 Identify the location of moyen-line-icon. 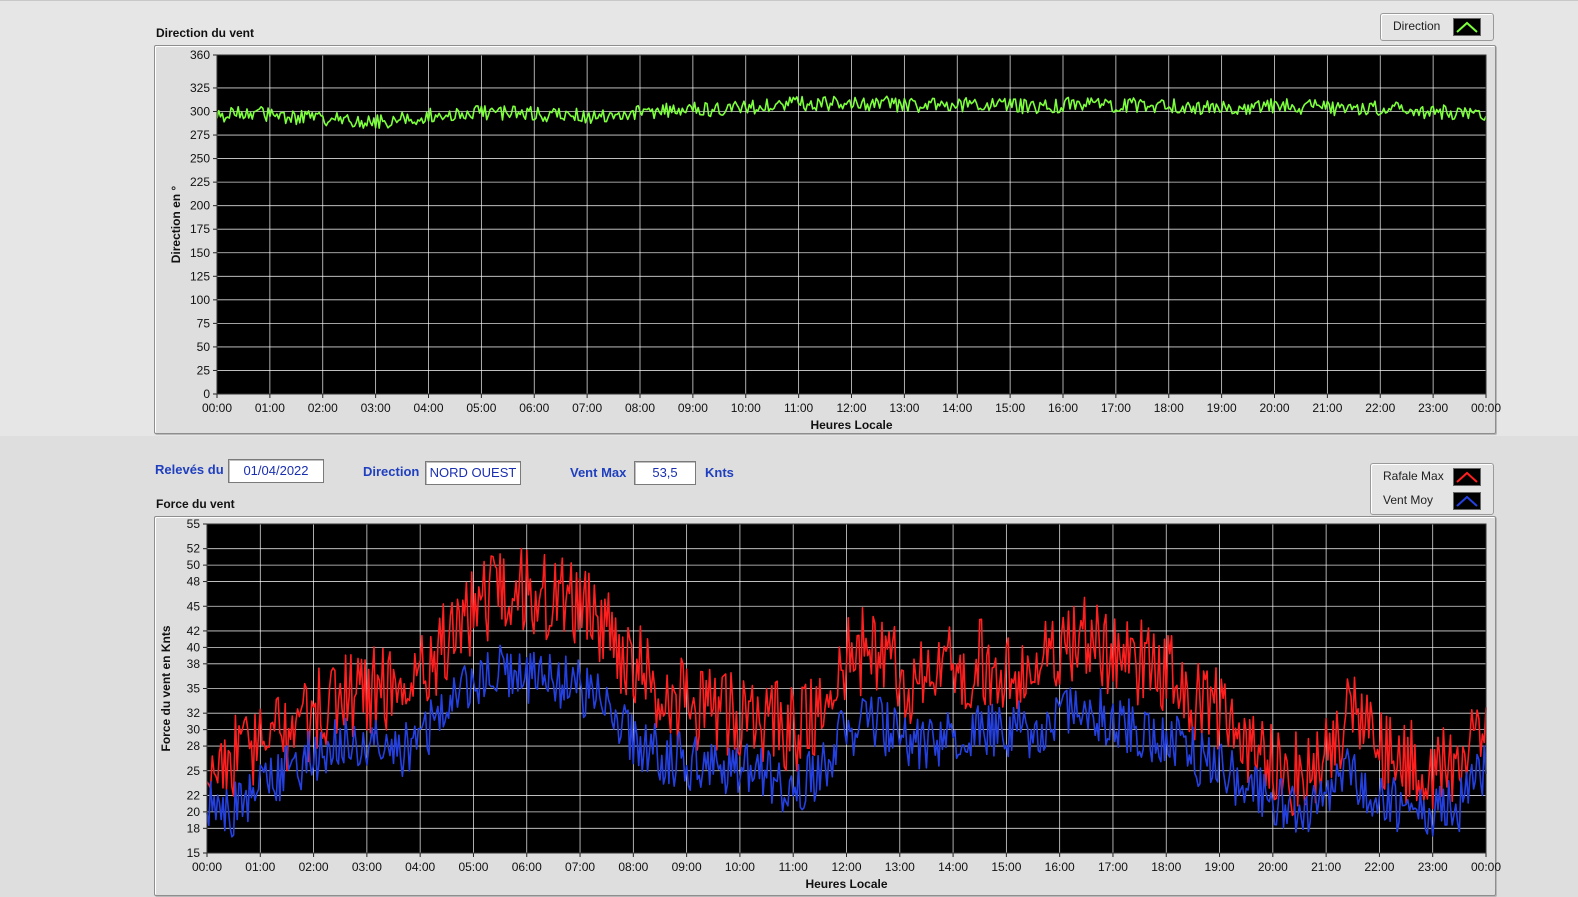
(1467, 501).